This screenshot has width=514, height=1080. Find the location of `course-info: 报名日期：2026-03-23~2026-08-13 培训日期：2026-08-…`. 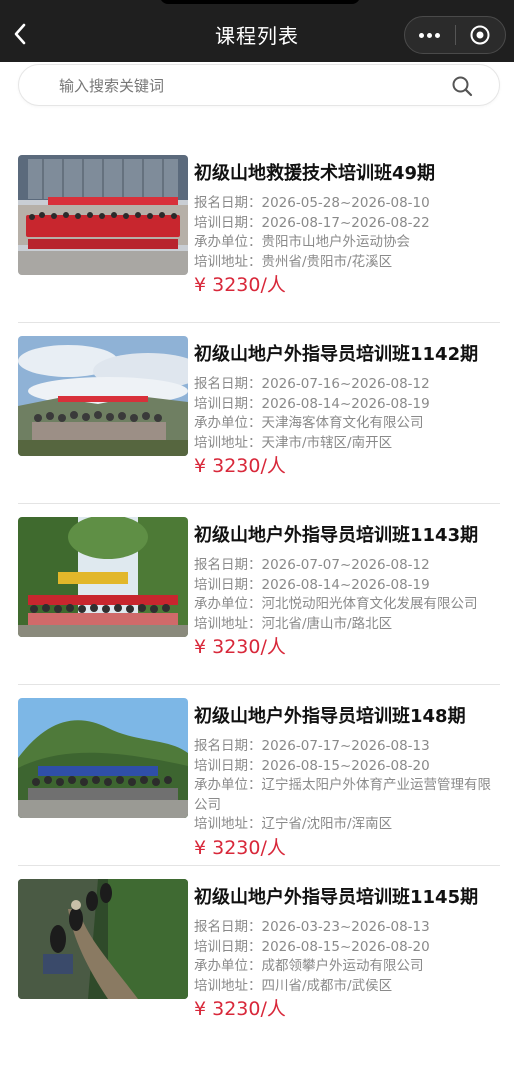

course-info: 报名日期：2026-03-23~2026-08-13 培训日期：2026-08-… is located at coordinates (344, 969).